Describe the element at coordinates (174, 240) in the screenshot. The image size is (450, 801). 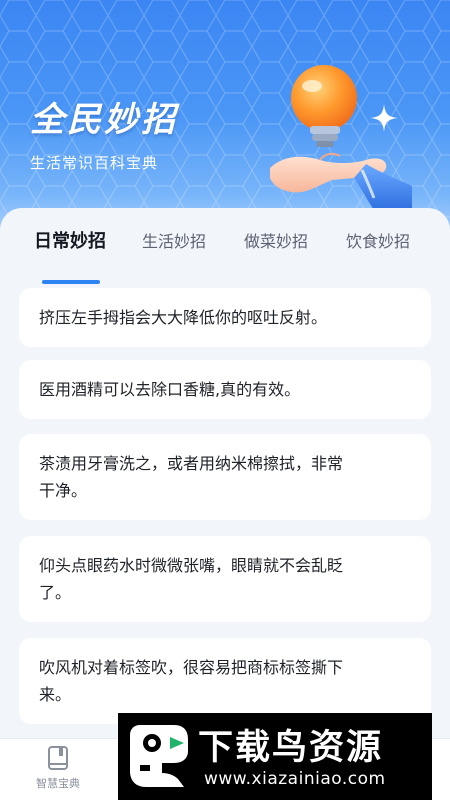
I see `tab-life-tips: 生活妙招` at that location.